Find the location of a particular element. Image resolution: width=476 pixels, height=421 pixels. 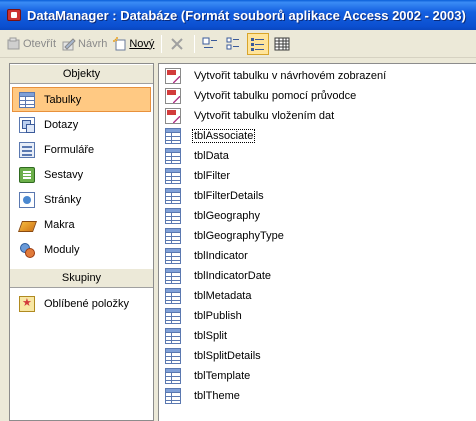

sidebar-item-label: Makra is located at coordinates (59, 224).